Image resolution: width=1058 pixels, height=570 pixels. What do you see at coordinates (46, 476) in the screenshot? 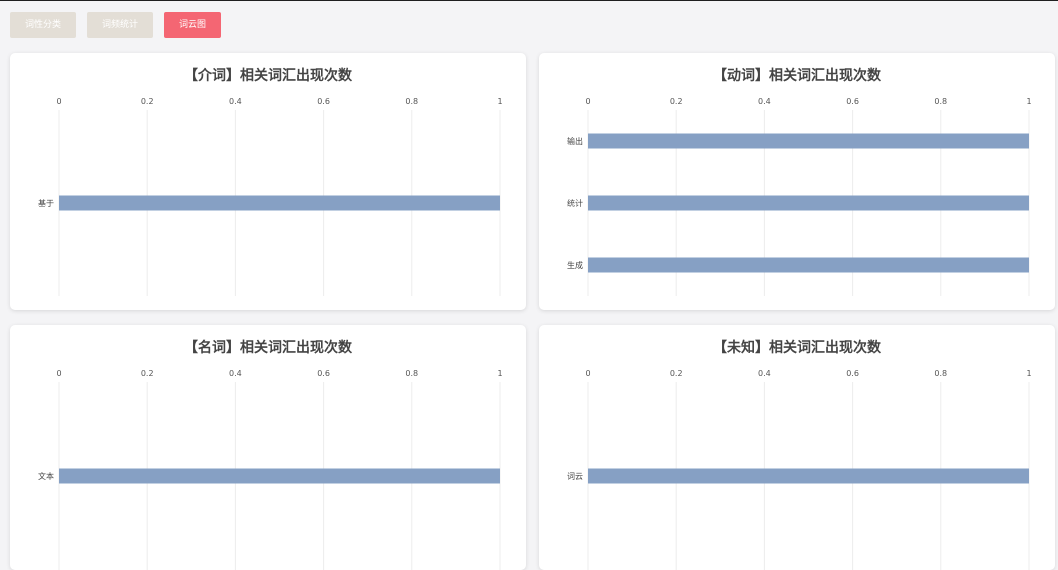
I see `category-label: 文本` at bounding box center [46, 476].